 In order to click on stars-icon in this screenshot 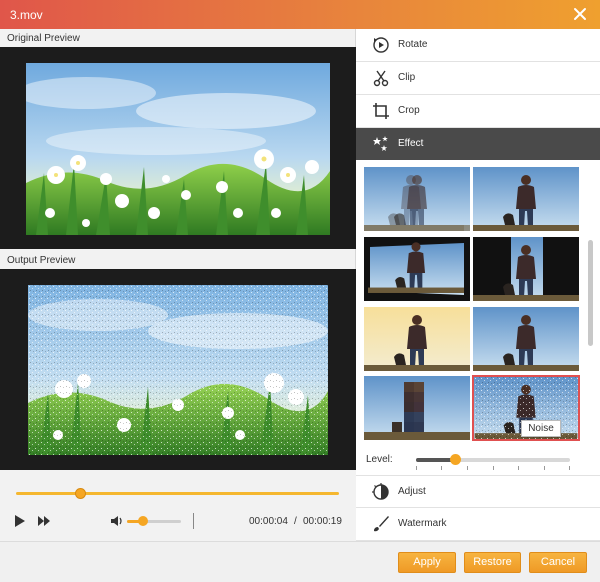, I will do `click(380, 143)`.